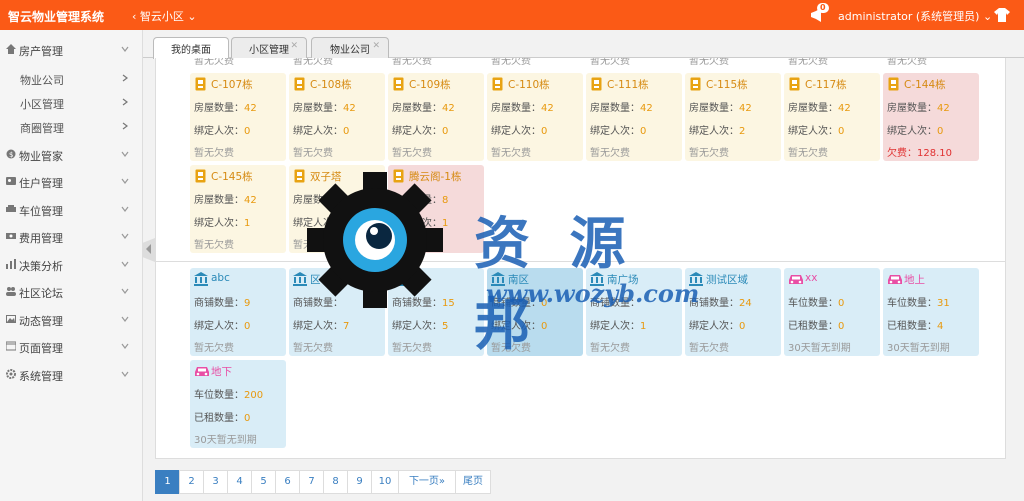 The height and width of the screenshot is (501, 1024). I want to click on bld-card: C-107栋 房屋数量：42 绑定人次：0 暂无欠费, so click(238, 117).